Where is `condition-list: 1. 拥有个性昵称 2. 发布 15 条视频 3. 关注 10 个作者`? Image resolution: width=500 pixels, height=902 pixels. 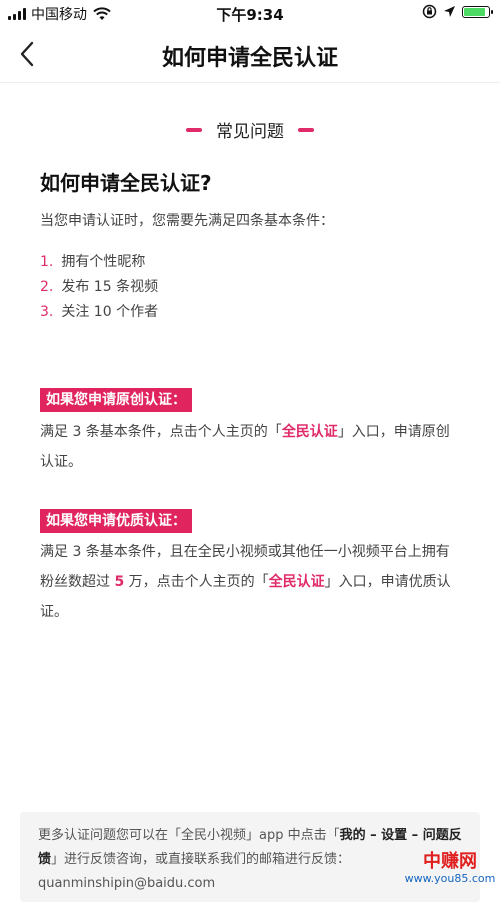
condition-list: 1. 拥有个性昵称 2. 发布 15 条视频 3. 关注 10 个作者 is located at coordinates (99, 287).